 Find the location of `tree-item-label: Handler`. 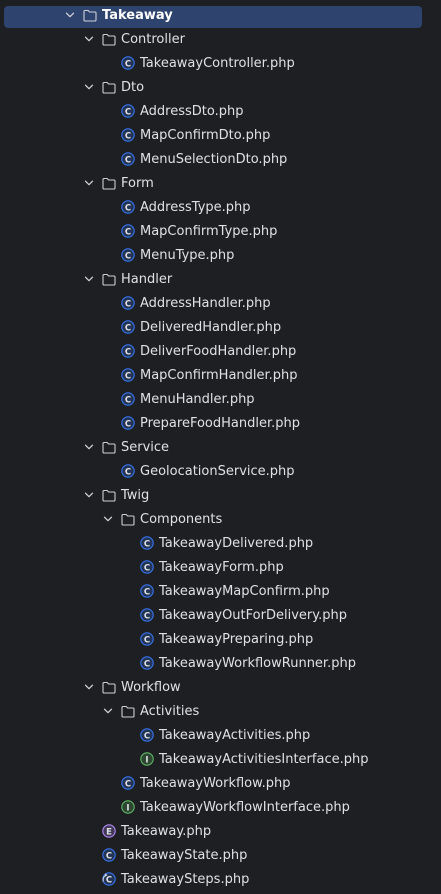

tree-item-label: Handler is located at coordinates (147, 279).